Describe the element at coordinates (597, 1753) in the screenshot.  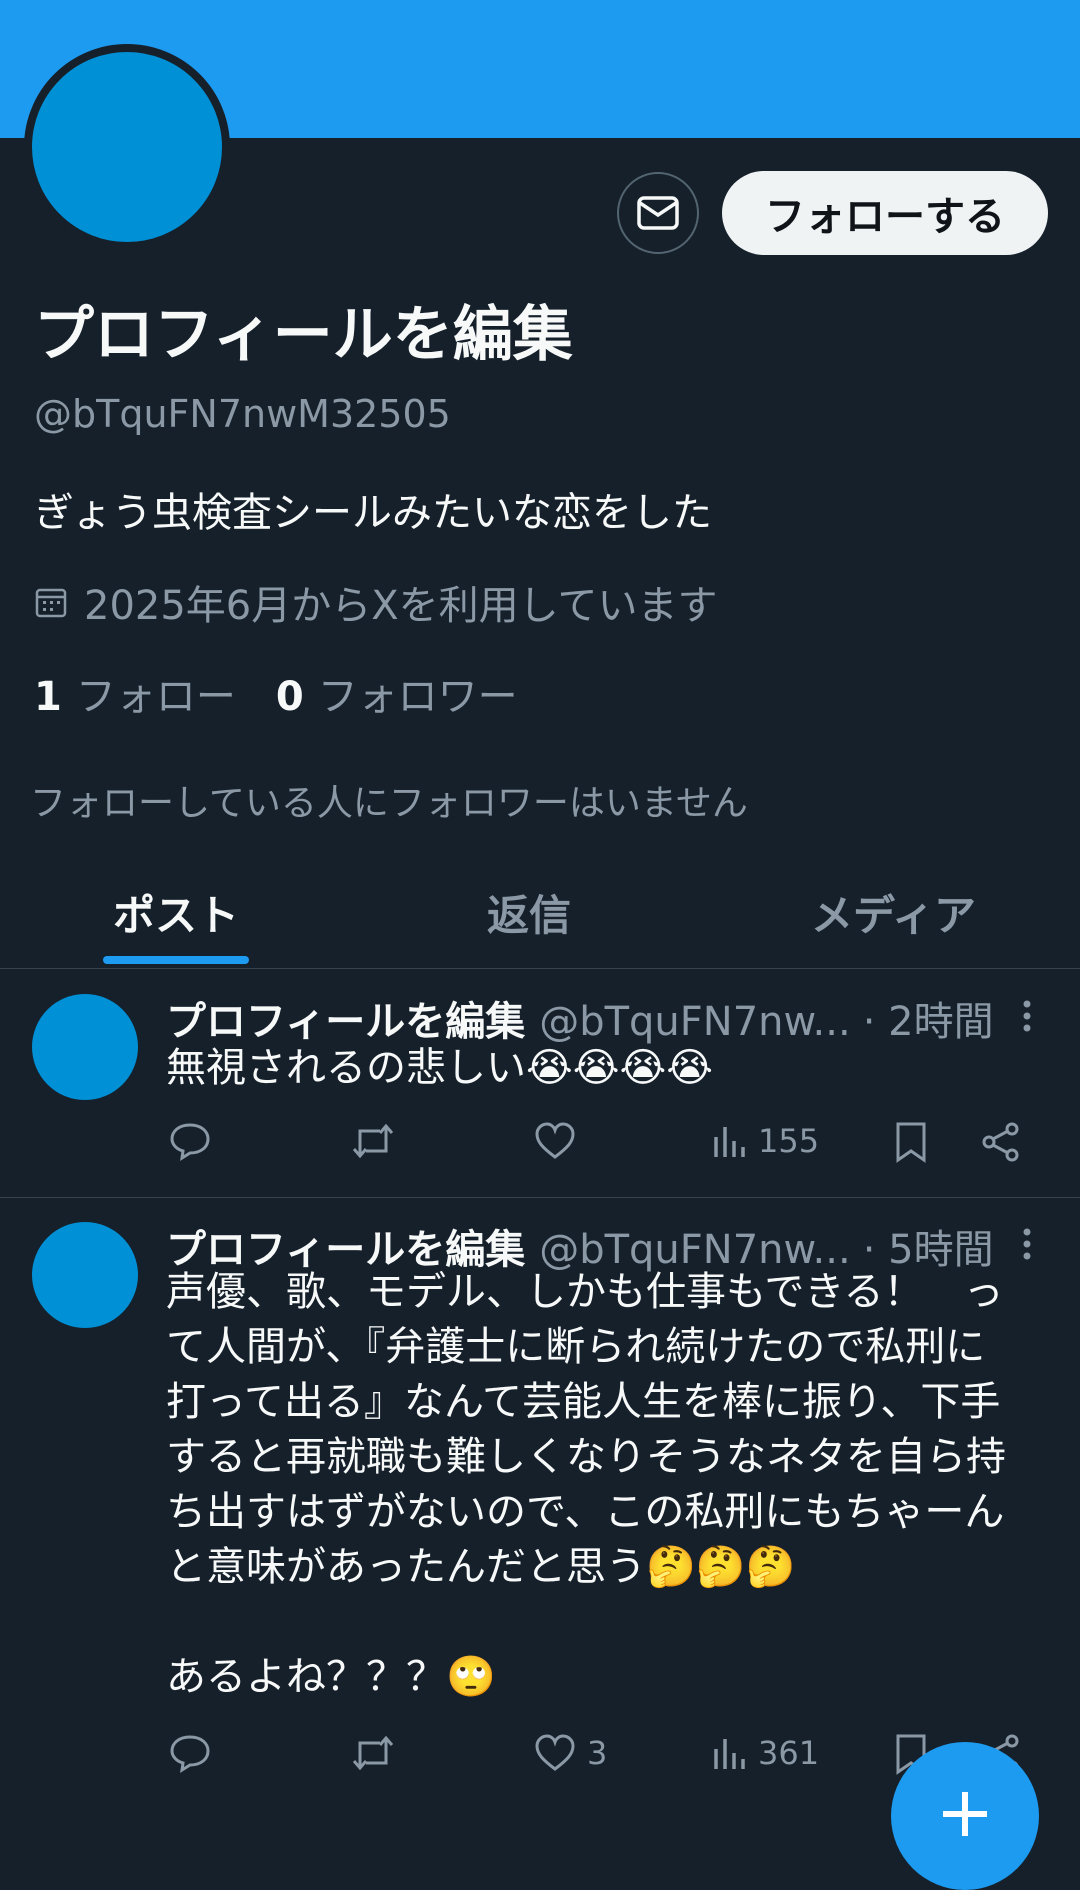
I see `like-count: 3` at that location.